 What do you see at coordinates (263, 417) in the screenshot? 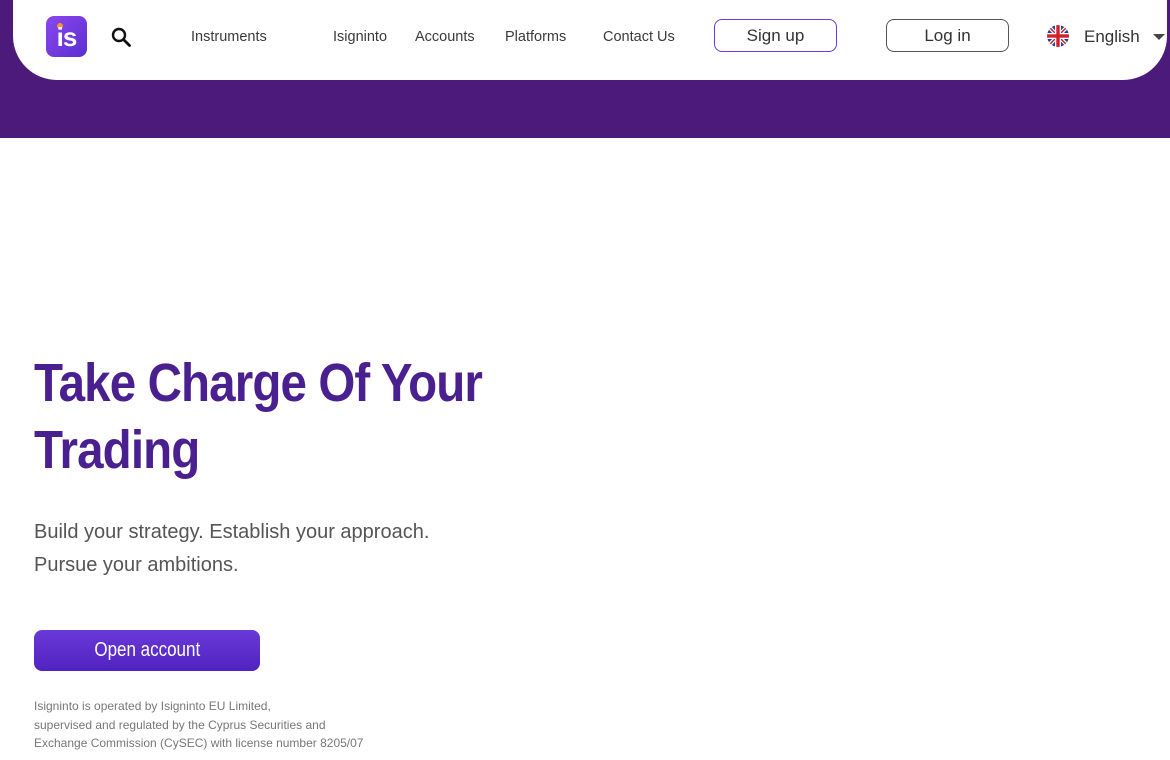
I see `hero-title: Take Charge Of Your Trading` at bounding box center [263, 417].